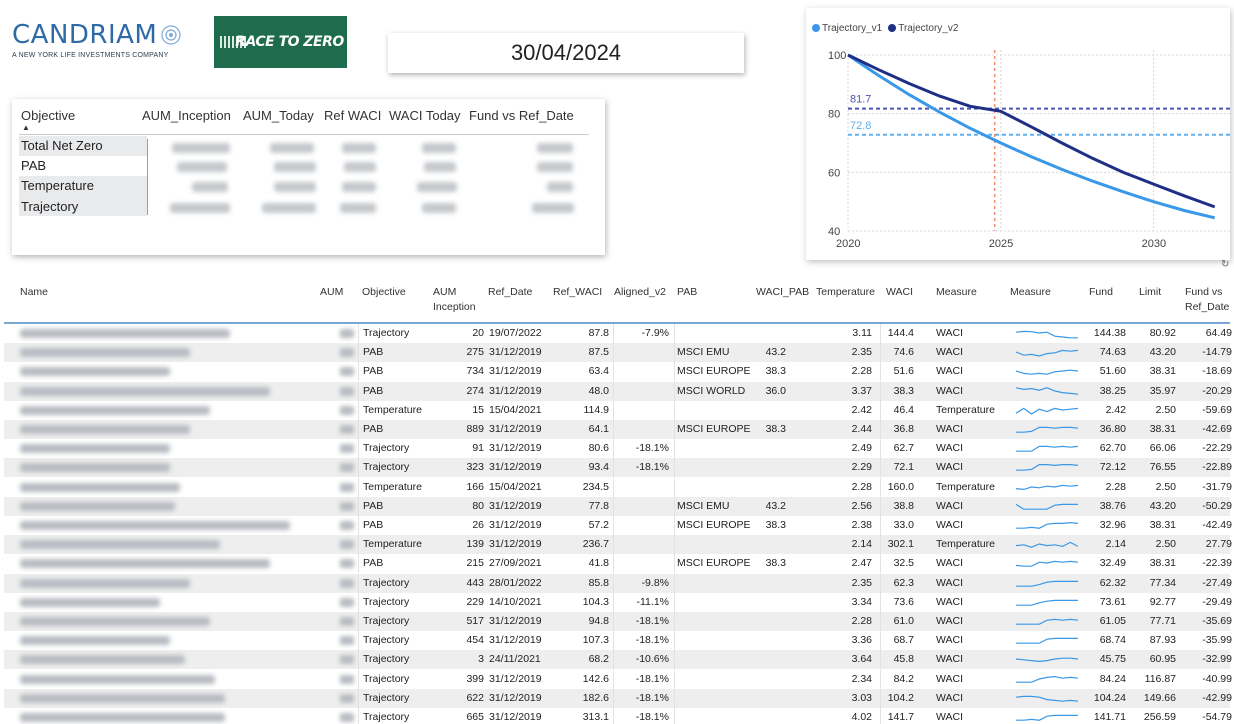  Describe the element at coordinates (577, 292) in the screenshot. I see `col-ref-waci: Ref_WACI` at that location.